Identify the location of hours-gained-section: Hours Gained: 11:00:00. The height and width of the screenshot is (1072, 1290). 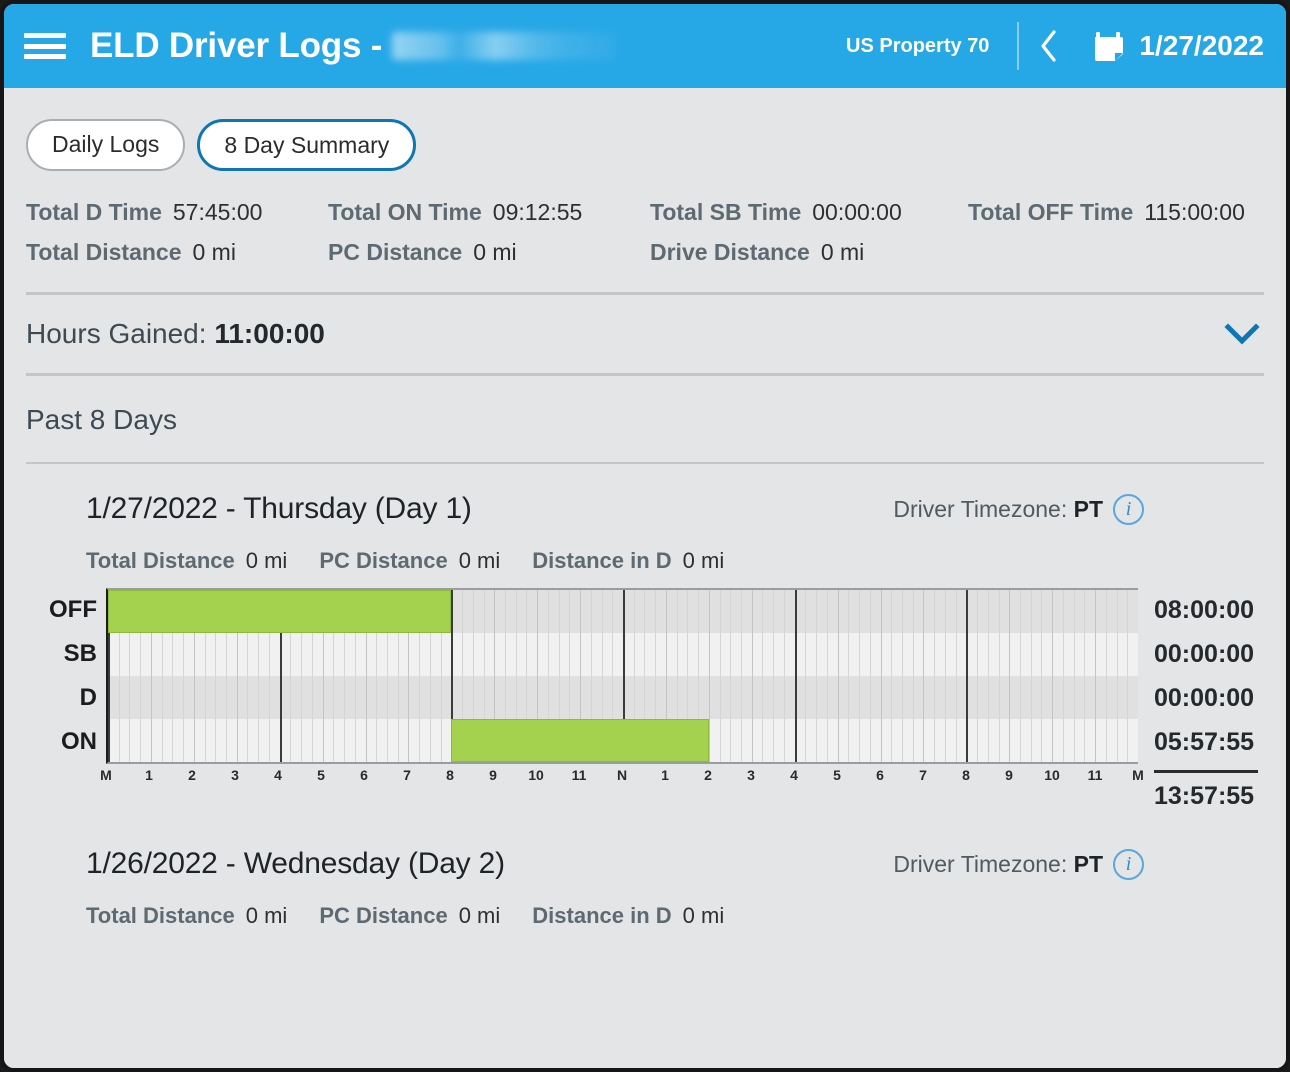
(645, 334).